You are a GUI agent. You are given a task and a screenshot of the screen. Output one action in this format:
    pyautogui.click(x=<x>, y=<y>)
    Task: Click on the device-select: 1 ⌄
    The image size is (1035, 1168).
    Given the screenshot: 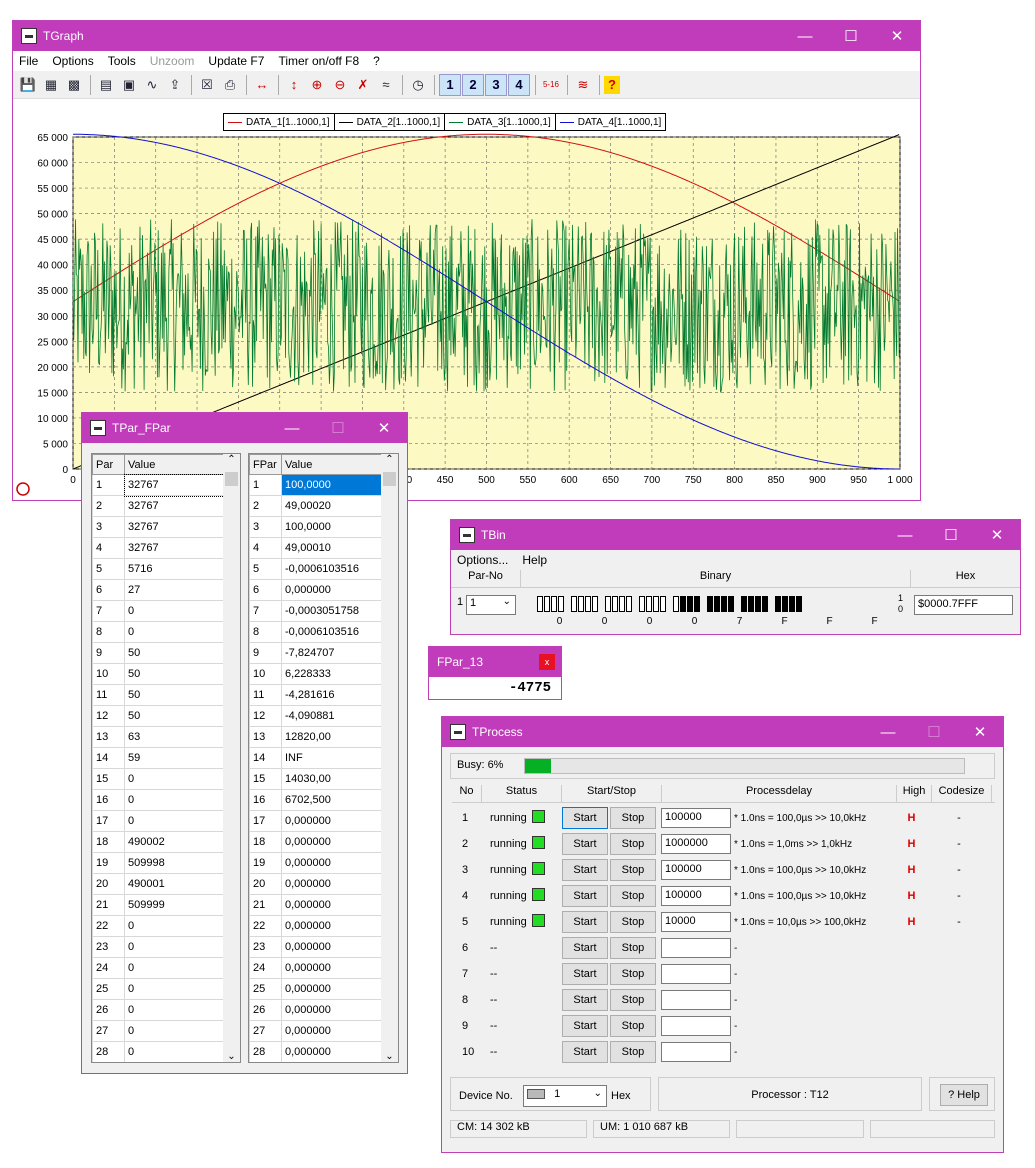 What is the action you would take?
    pyautogui.click(x=565, y=1096)
    